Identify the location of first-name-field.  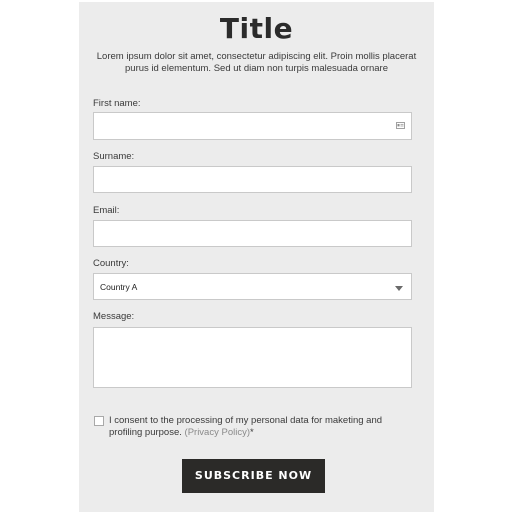
(252, 126).